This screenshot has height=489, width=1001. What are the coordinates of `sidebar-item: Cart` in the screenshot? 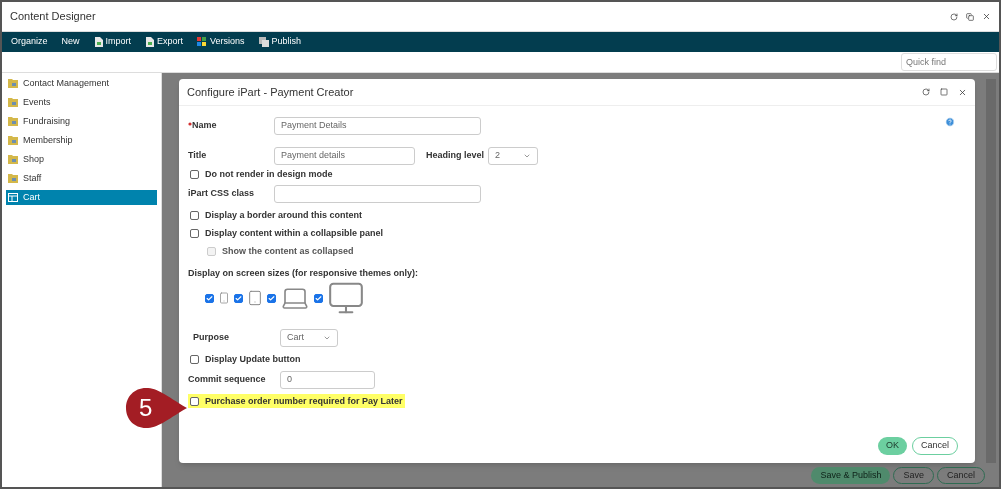 It's located at (81, 197).